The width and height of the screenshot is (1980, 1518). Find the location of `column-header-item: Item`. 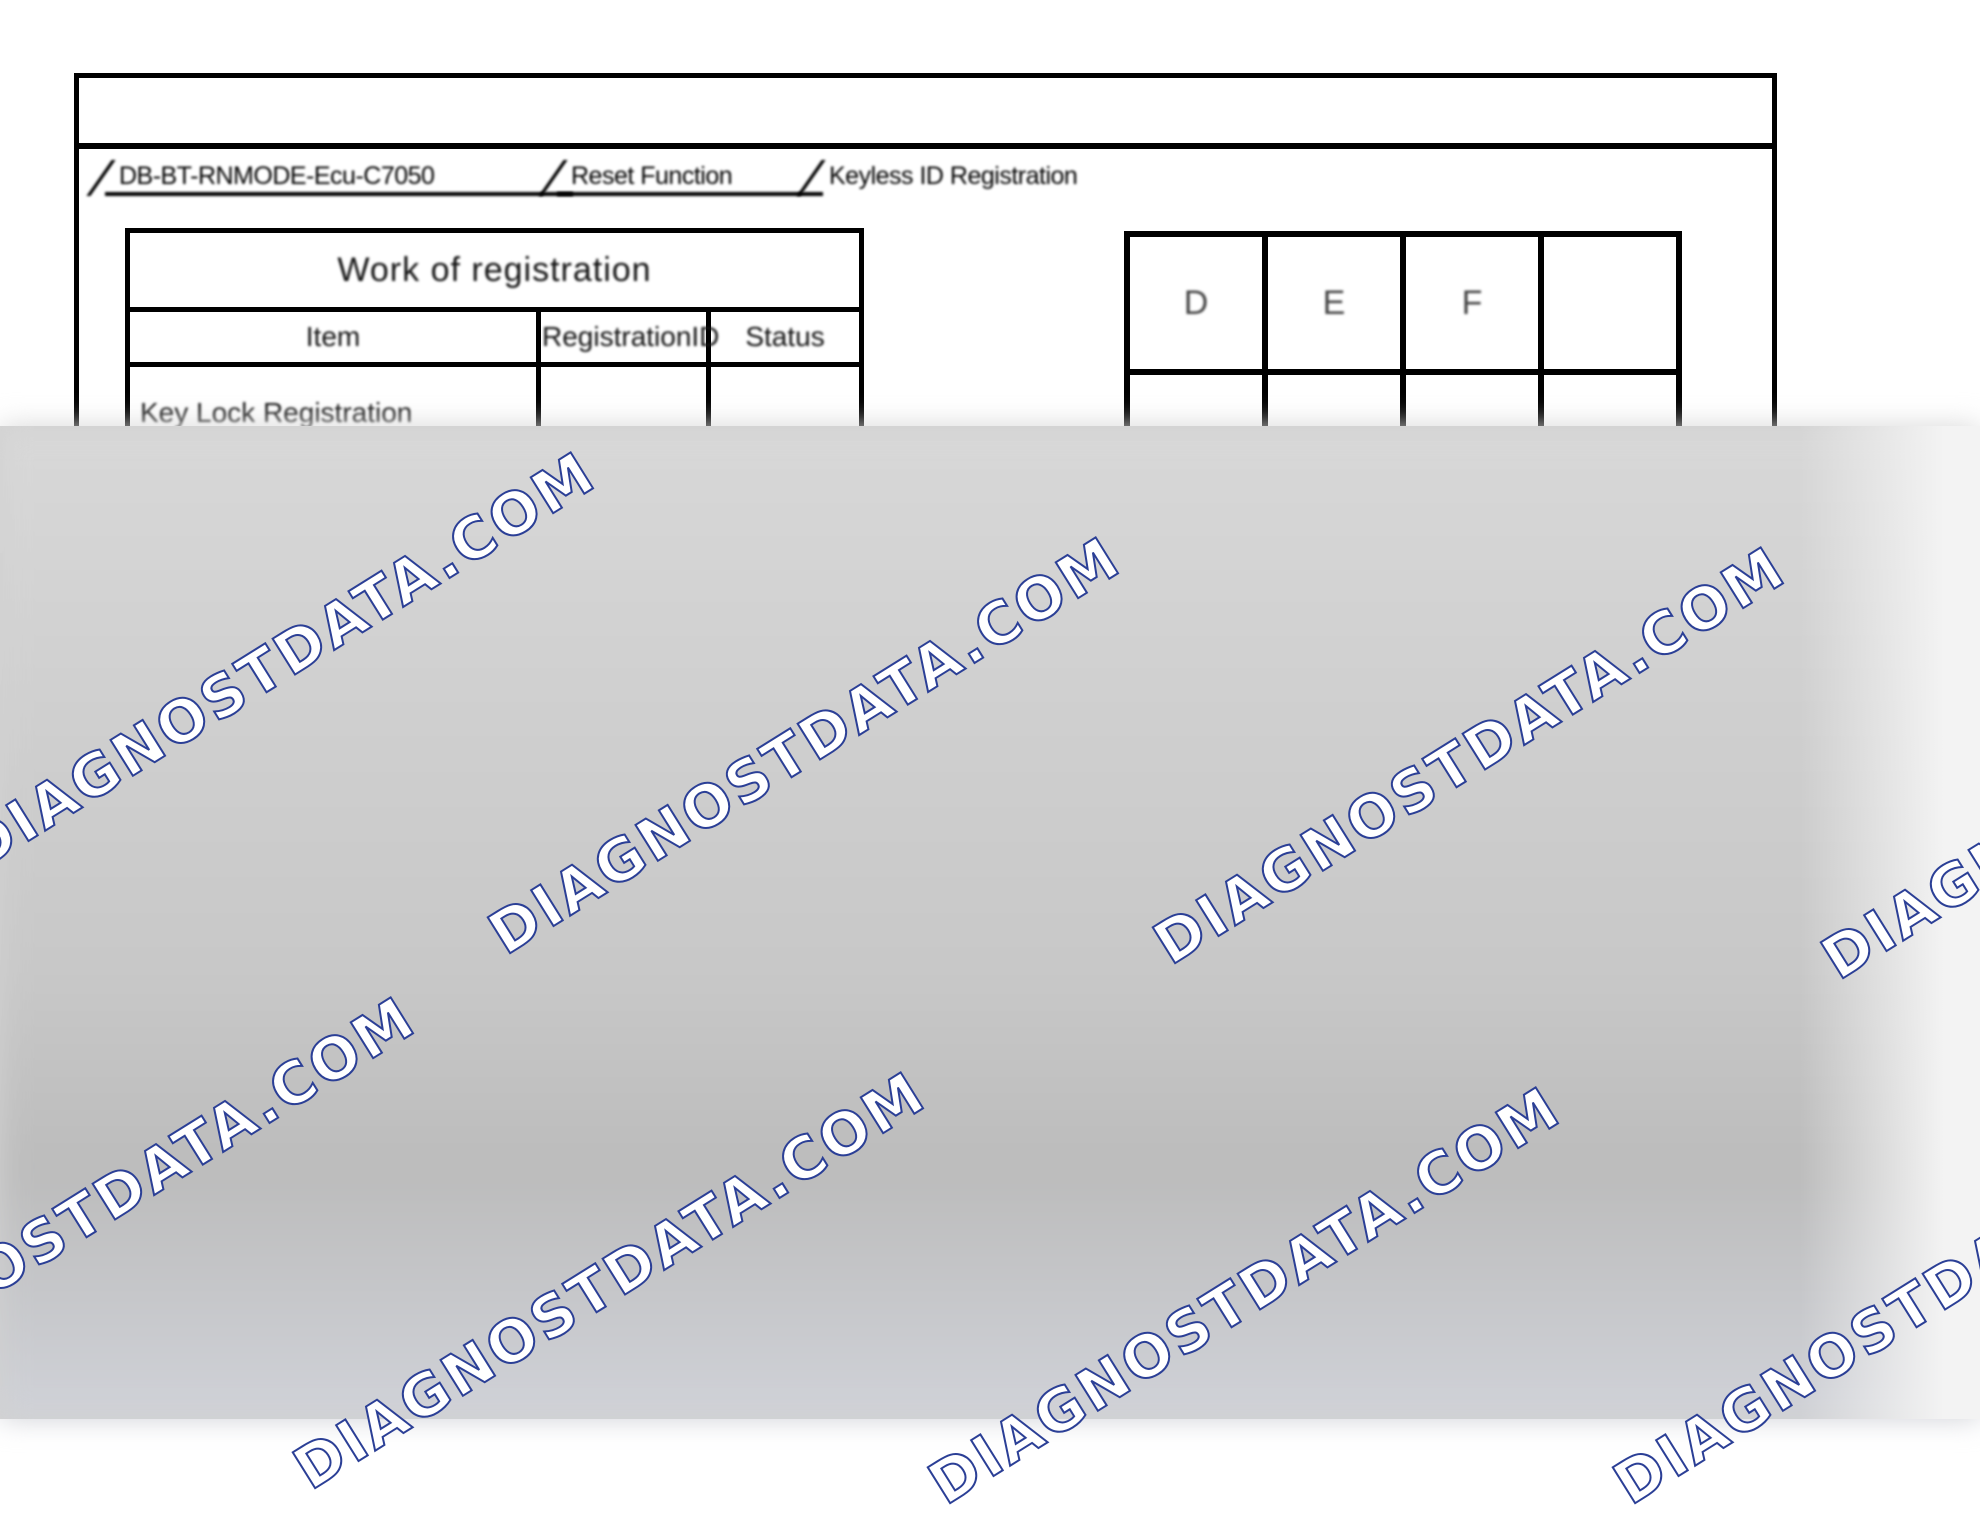

column-header-item: Item is located at coordinates (333, 337).